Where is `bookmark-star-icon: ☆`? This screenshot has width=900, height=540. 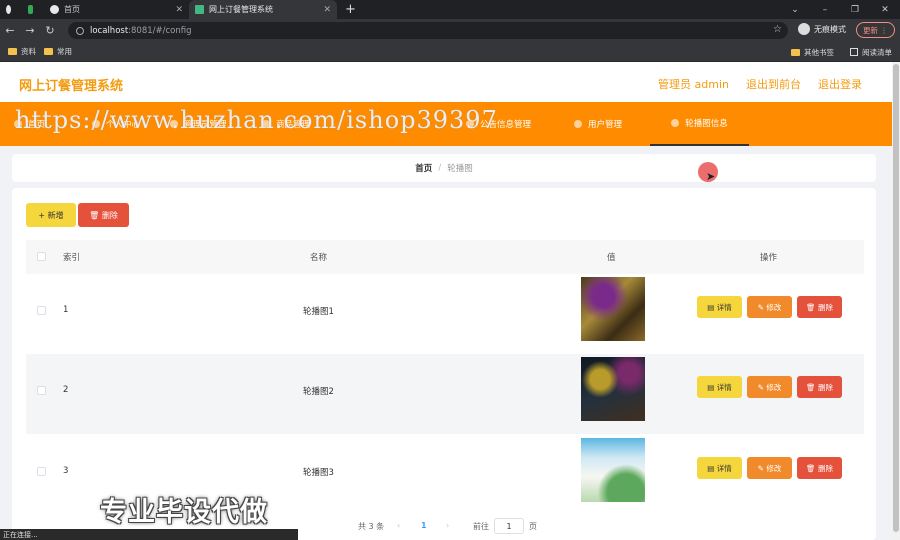 bookmark-star-icon: ☆ is located at coordinates (777, 29).